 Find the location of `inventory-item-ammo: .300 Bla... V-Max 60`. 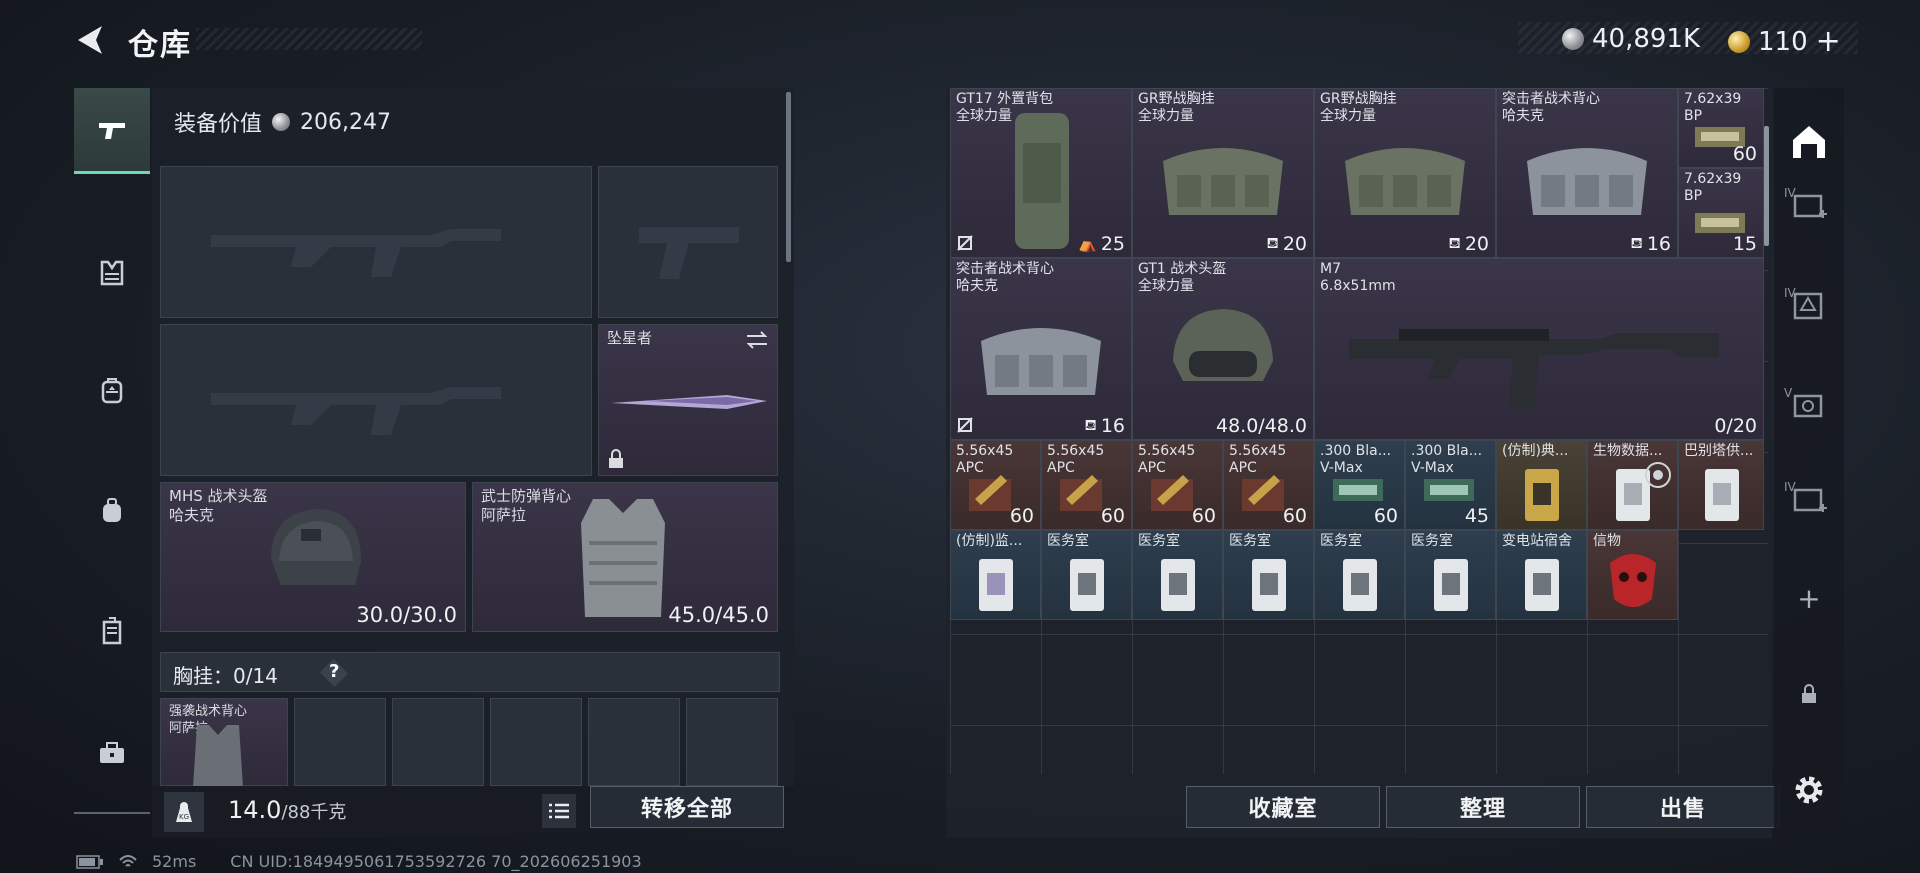

inventory-item-ammo: .300 Bla... V-Max 60 is located at coordinates (1359, 485).